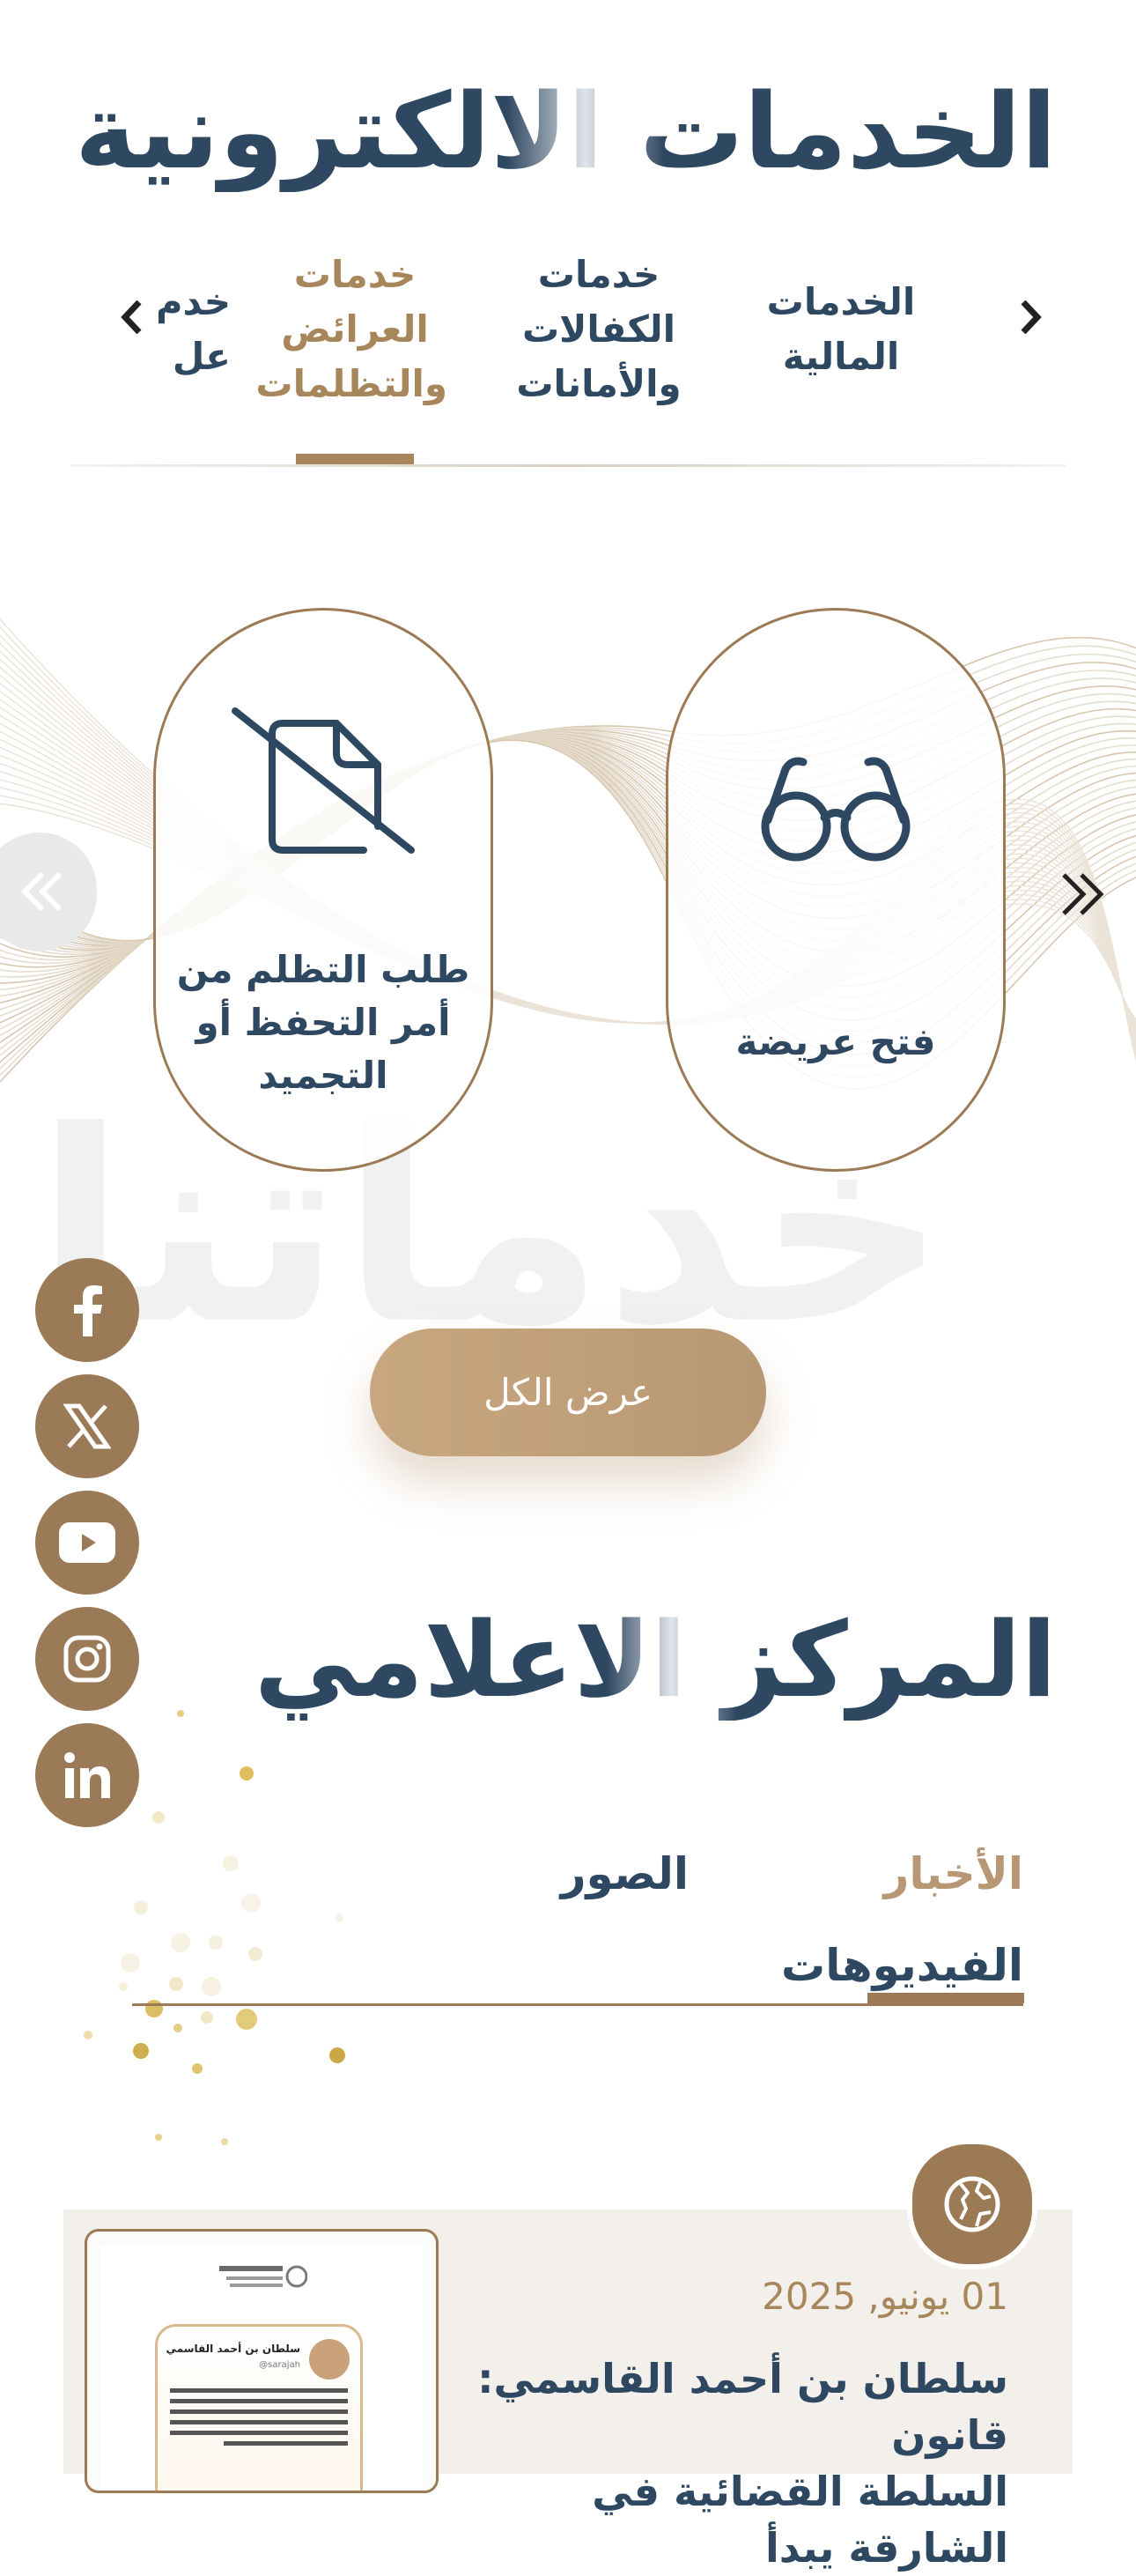  What do you see at coordinates (743, 2407) in the screenshot?
I see `news-title-line: سلطان بن أحمد القاسمي: قانون` at bounding box center [743, 2407].